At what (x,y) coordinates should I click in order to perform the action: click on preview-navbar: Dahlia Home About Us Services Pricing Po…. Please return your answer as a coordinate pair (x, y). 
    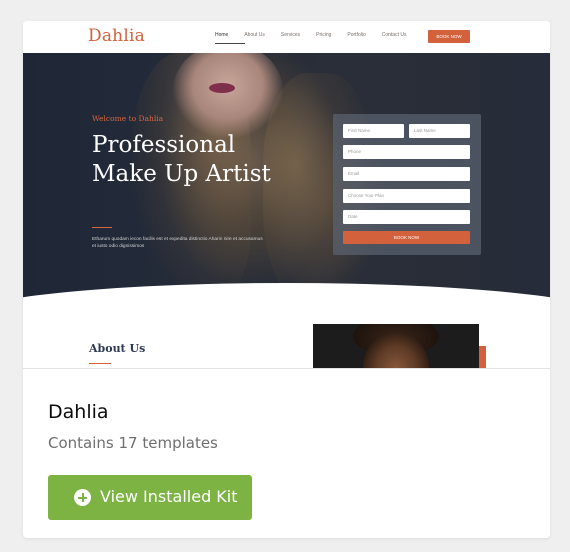
    Looking at the image, I should click on (286, 37).